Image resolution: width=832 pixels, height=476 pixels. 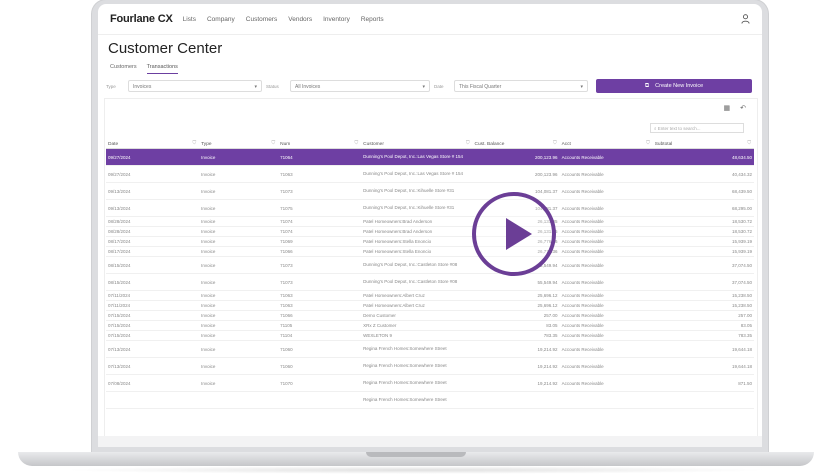 I want to click on table-row: Regina French Homes:Somewhere Street, so click(x=430, y=400).